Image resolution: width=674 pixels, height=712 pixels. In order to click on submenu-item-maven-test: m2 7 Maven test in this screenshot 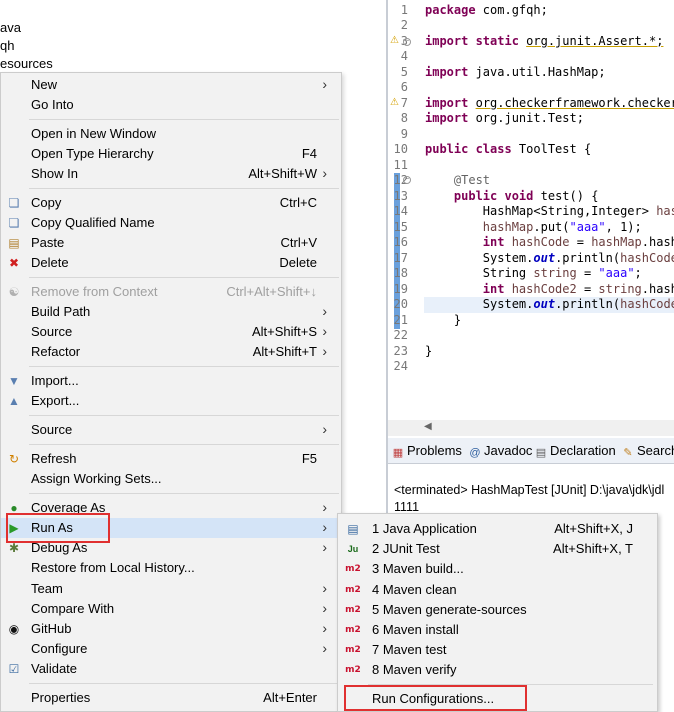, I will do `click(497, 650)`.